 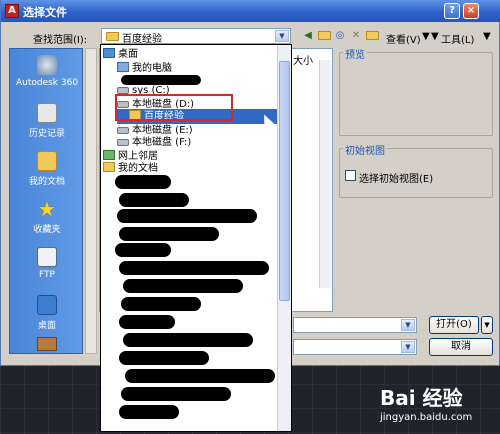 I want to click on preview-label: 预览, so click(x=355, y=53).